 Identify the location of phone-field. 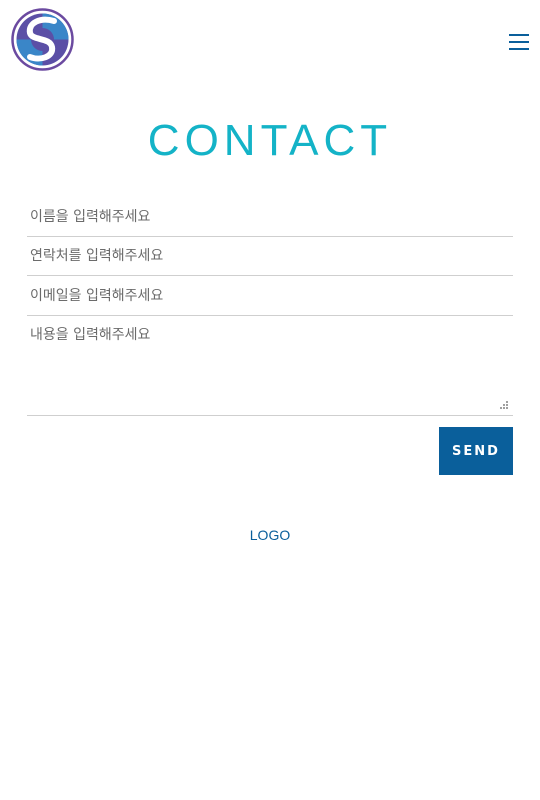
(270, 256).